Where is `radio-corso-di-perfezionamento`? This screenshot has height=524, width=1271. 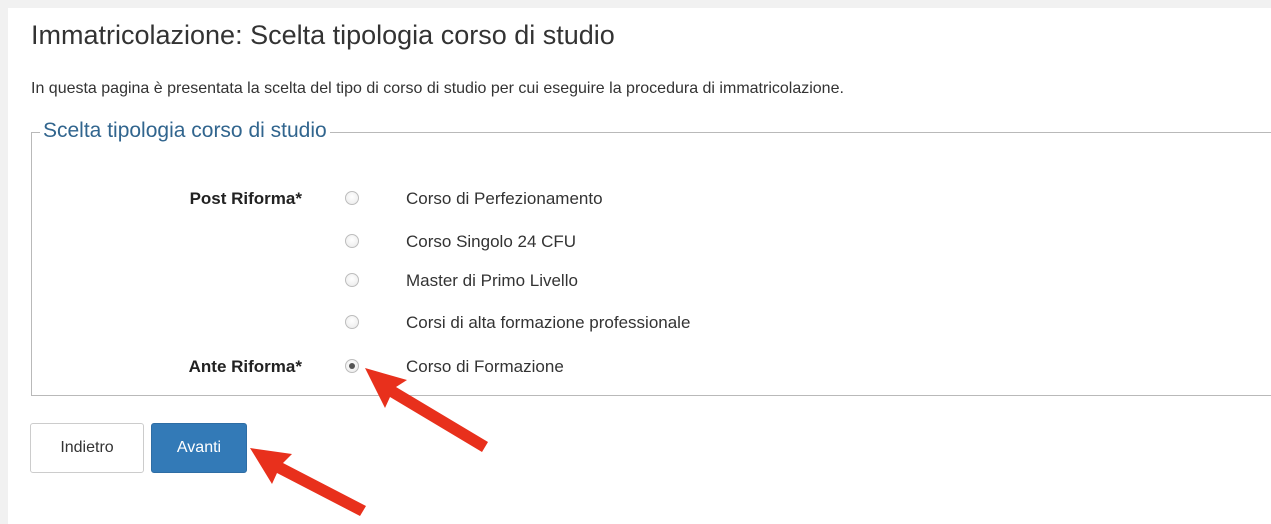 radio-corso-di-perfezionamento is located at coordinates (352, 198).